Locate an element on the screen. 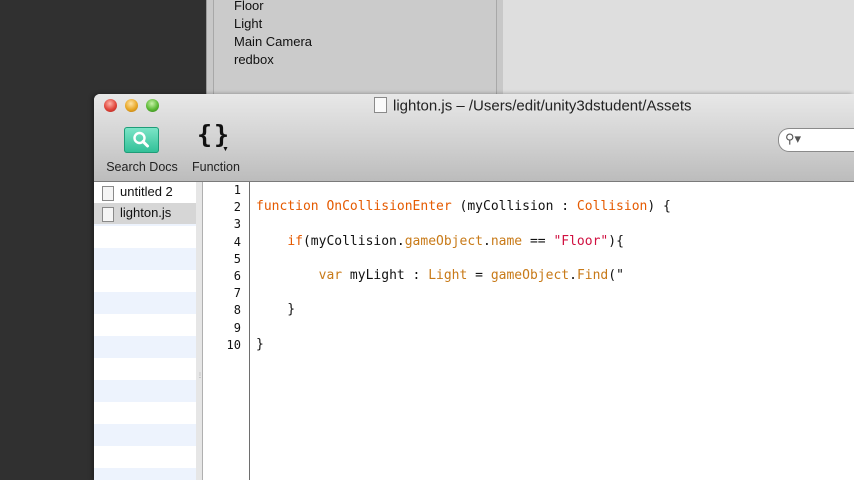 This screenshot has height=480, width=854. code-token: if is located at coordinates (295, 241).